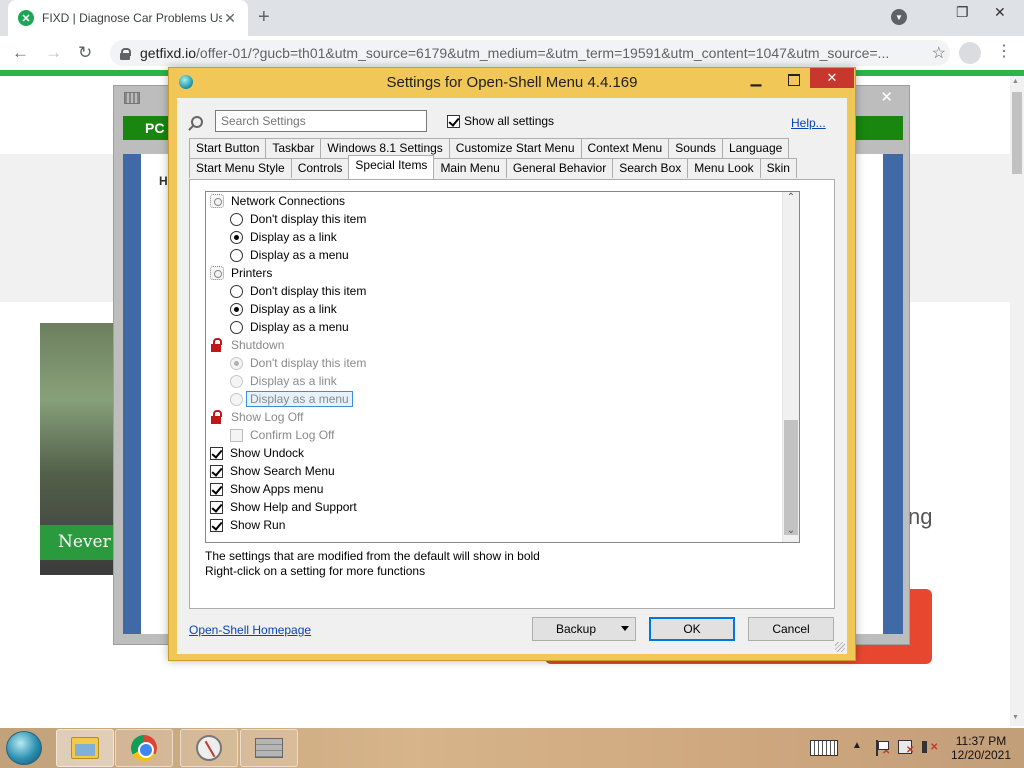 The height and width of the screenshot is (768, 1024). I want to click on forward-icon: →, so click(53, 53).